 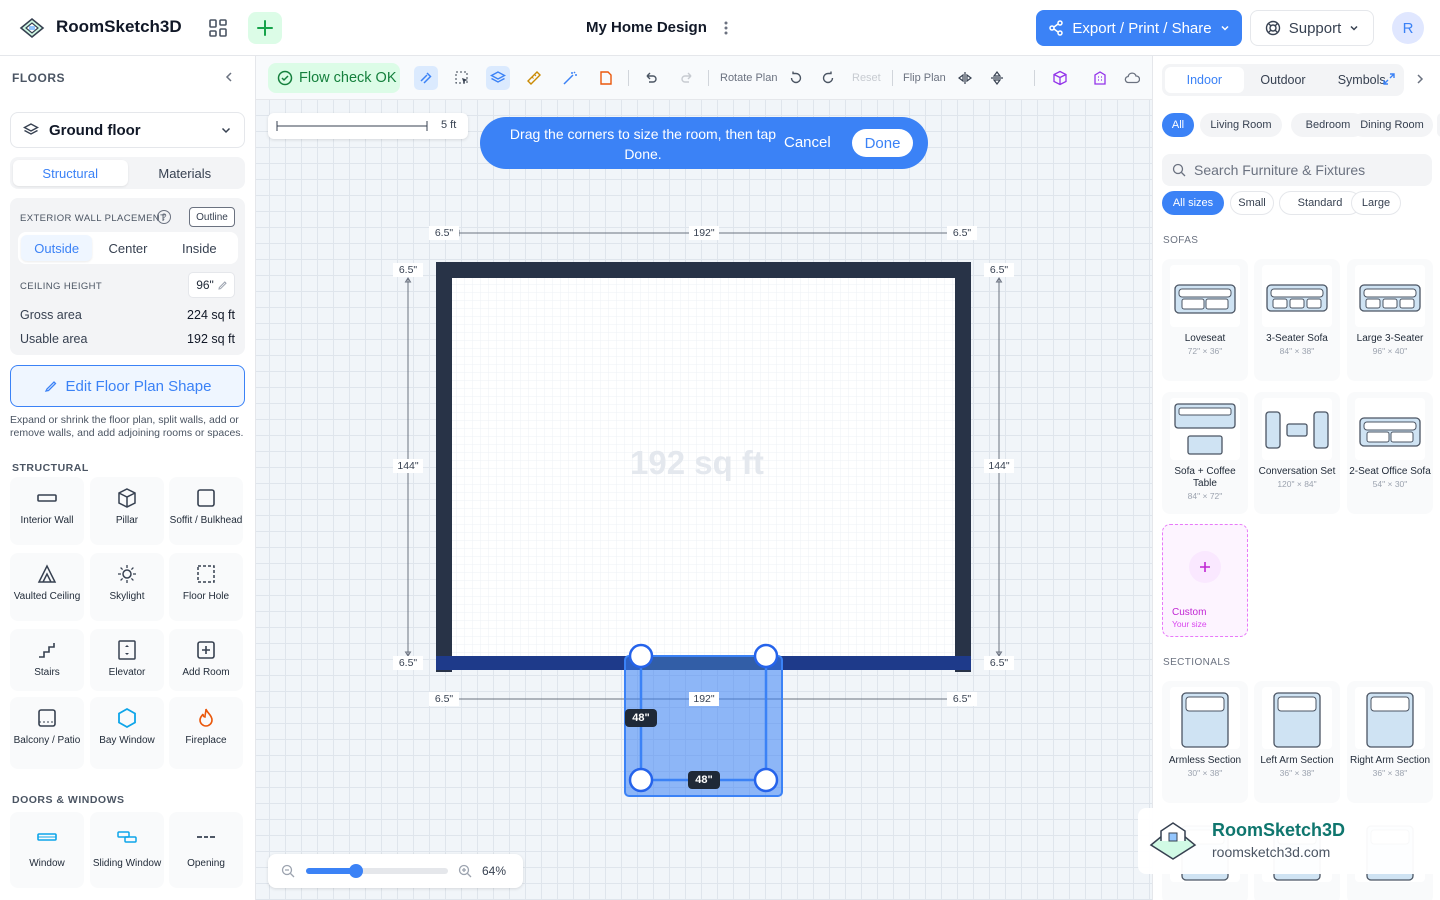 What do you see at coordinates (288, 871) in the screenshot?
I see `zoom-out-icon` at bounding box center [288, 871].